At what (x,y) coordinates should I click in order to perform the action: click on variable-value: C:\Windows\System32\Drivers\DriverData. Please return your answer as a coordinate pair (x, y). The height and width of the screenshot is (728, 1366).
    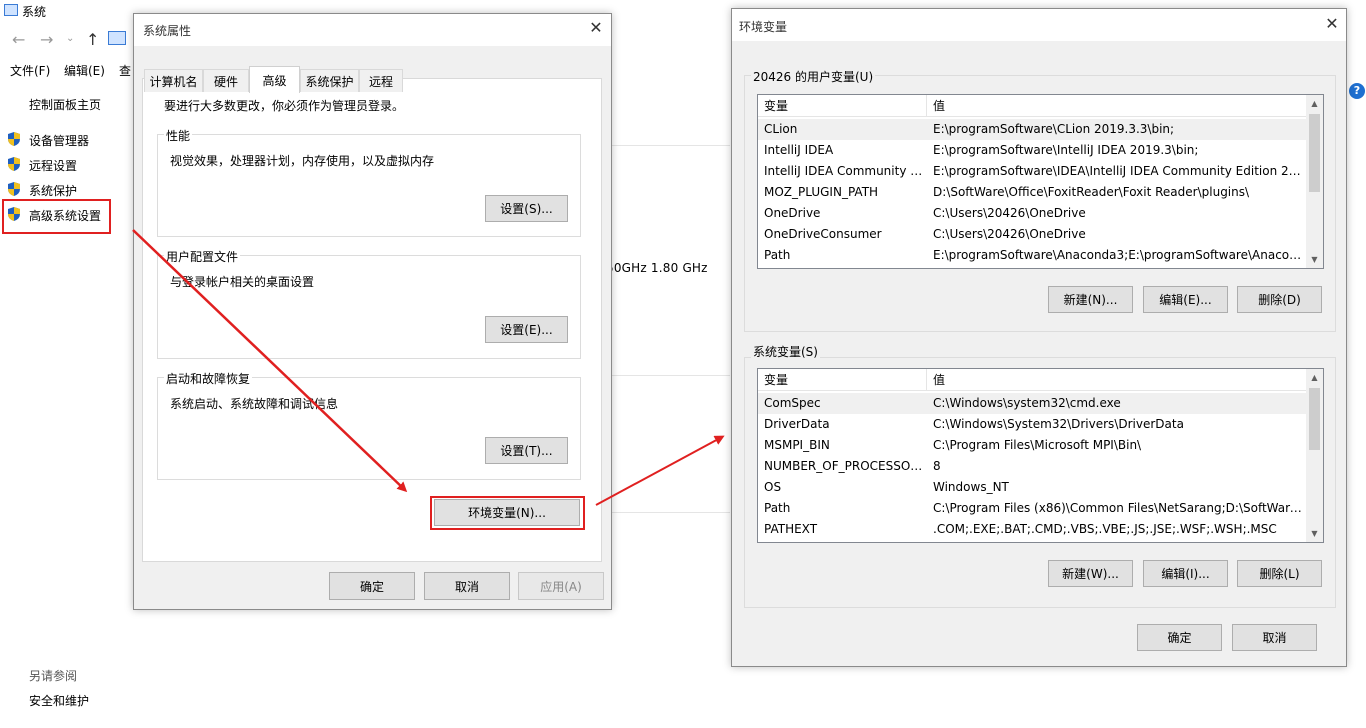
    Looking at the image, I should click on (1058, 424).